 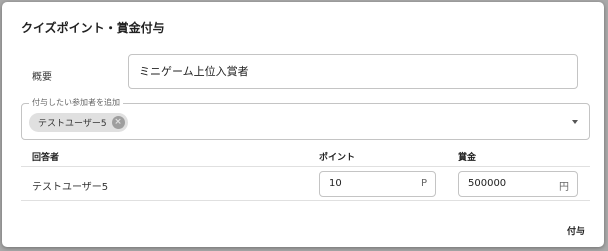 I want to click on grant-button: 付与, so click(x=576, y=232).